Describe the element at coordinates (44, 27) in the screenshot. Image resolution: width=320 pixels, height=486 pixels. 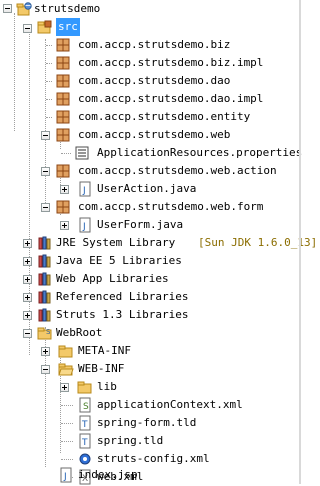
I see `source-folder-icon` at that location.